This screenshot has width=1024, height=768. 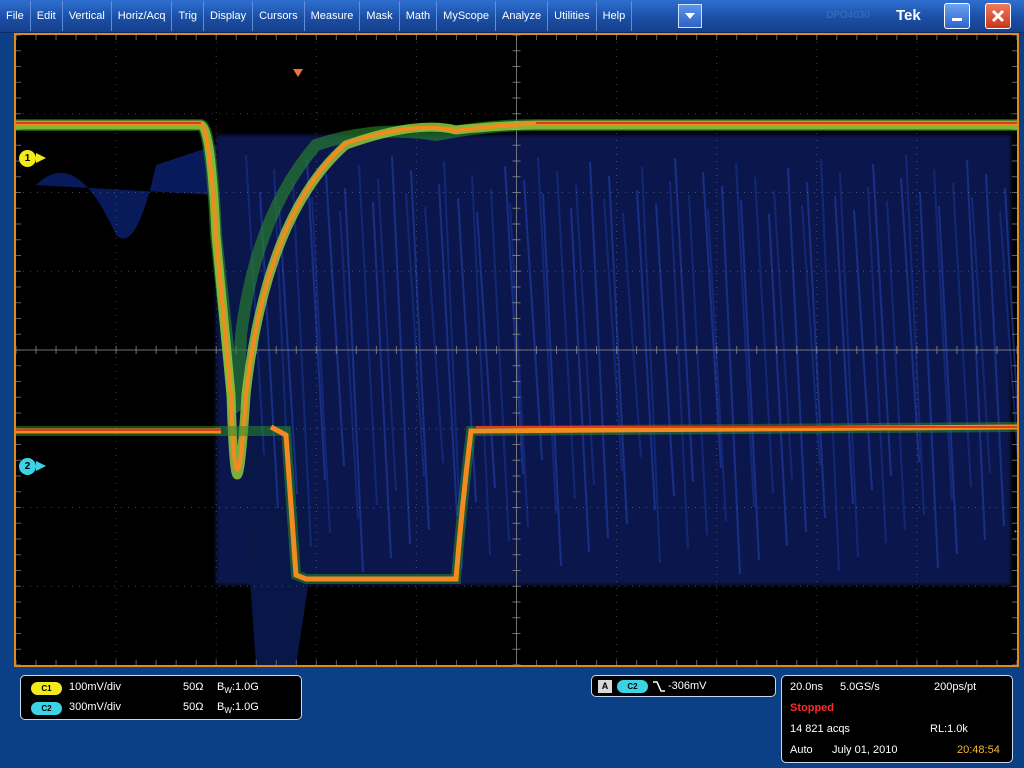 What do you see at coordinates (27, 158) in the screenshot?
I see `ch1-marker: 1` at bounding box center [27, 158].